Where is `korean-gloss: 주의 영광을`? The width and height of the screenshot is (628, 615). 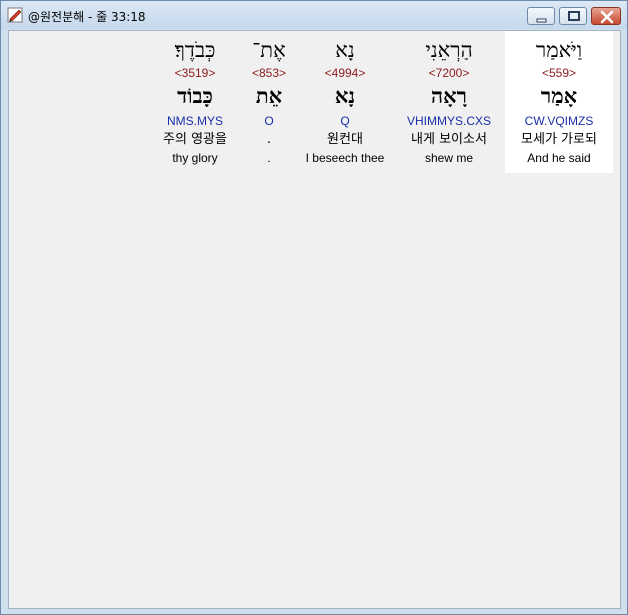
korean-gloss: 주의 영광을 is located at coordinates (195, 139).